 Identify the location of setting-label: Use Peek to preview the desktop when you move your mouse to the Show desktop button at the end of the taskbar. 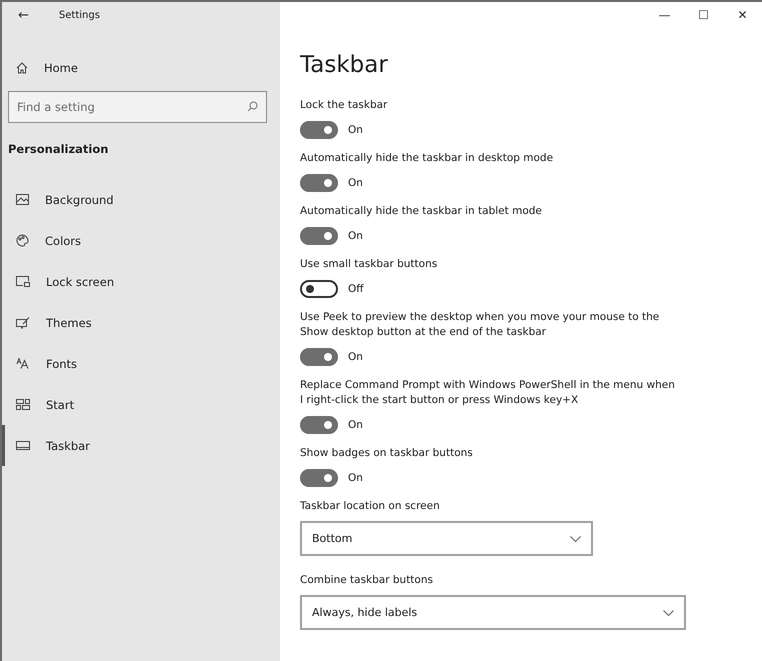
(480, 325).